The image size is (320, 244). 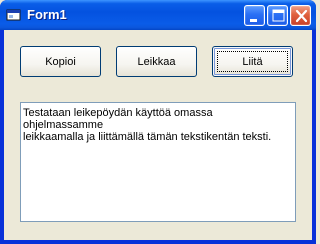 I want to click on app-icon, so click(x=14, y=15).